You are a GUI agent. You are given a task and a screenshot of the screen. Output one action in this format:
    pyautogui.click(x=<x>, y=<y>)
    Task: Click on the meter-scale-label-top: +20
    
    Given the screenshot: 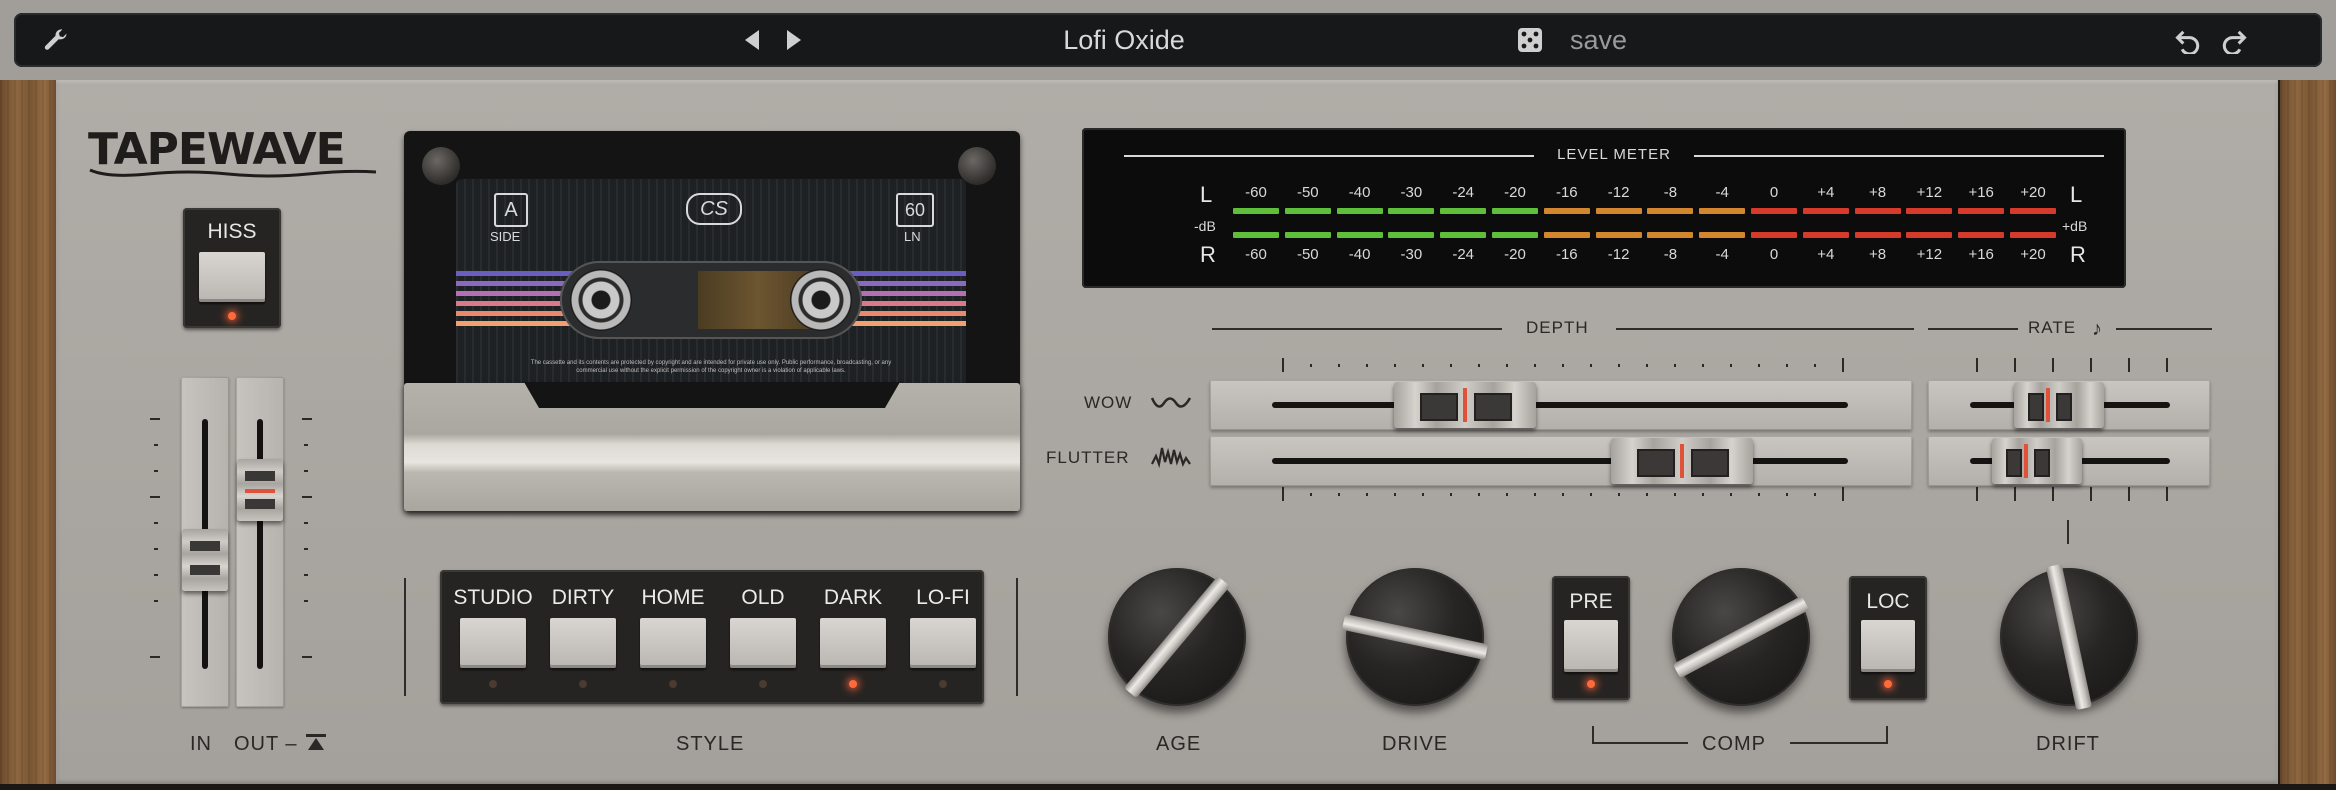 What is the action you would take?
    pyautogui.click(x=2033, y=192)
    